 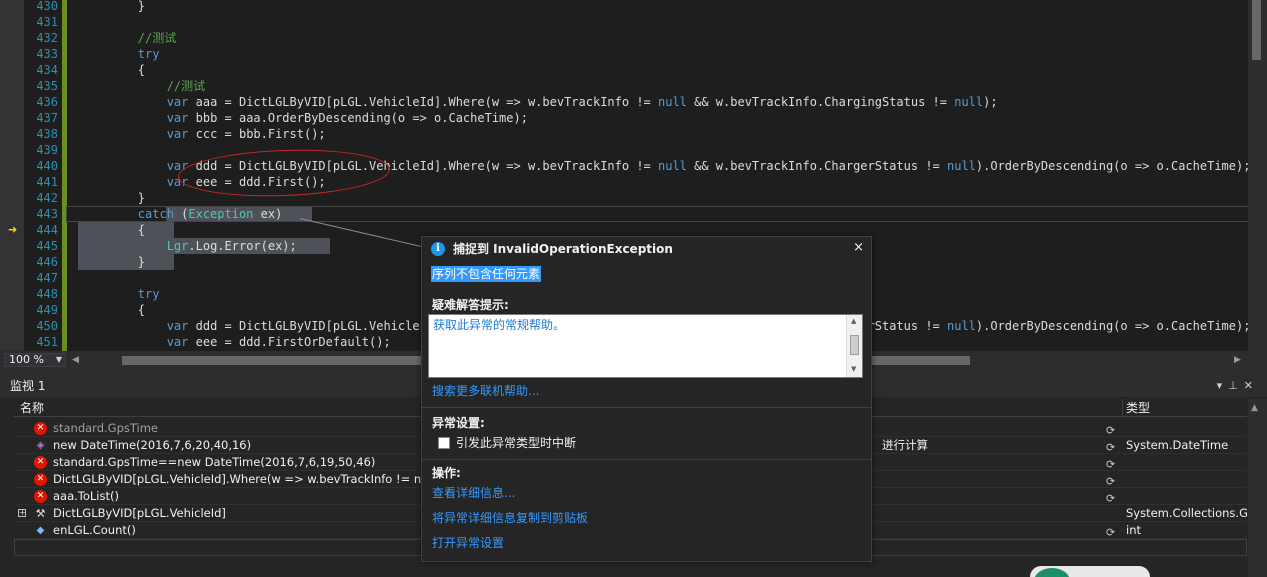 I want to click on line-number: 449, so click(x=47, y=310).